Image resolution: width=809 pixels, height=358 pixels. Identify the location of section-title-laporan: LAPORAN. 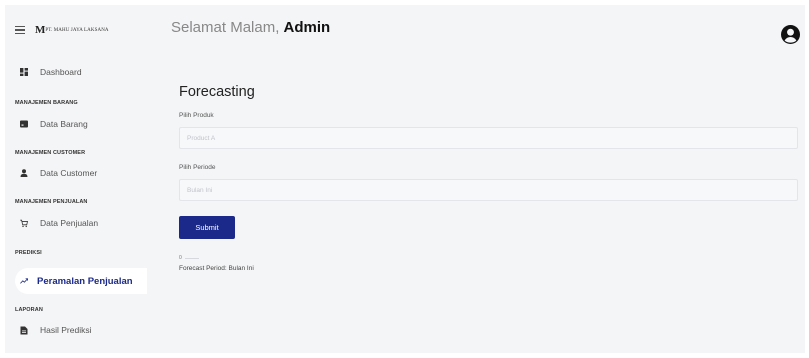
(29, 310).